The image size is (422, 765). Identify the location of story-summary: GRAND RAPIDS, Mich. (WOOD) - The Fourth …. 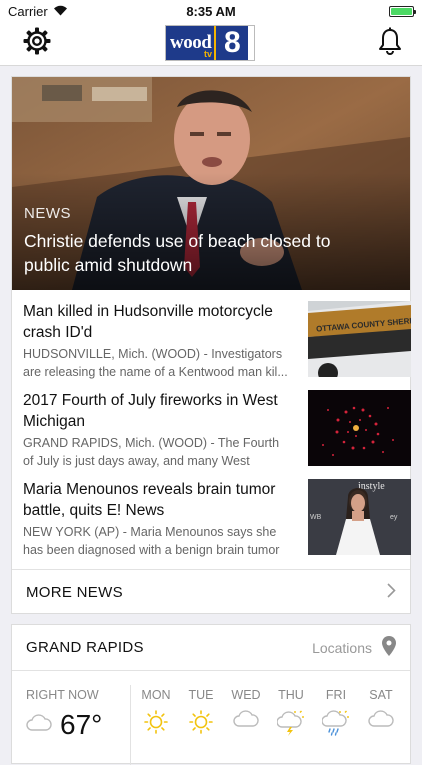
(151, 452).